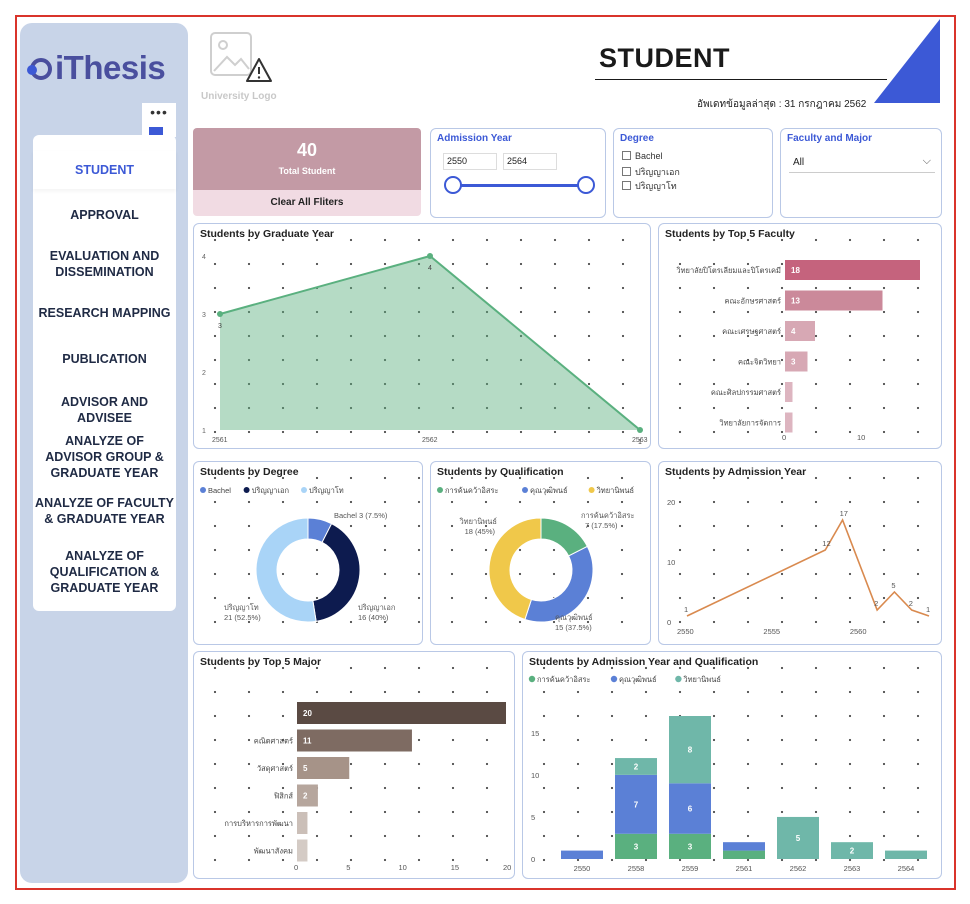 The image size is (970, 904). I want to click on chart-title: Students by Degree, so click(249, 472).